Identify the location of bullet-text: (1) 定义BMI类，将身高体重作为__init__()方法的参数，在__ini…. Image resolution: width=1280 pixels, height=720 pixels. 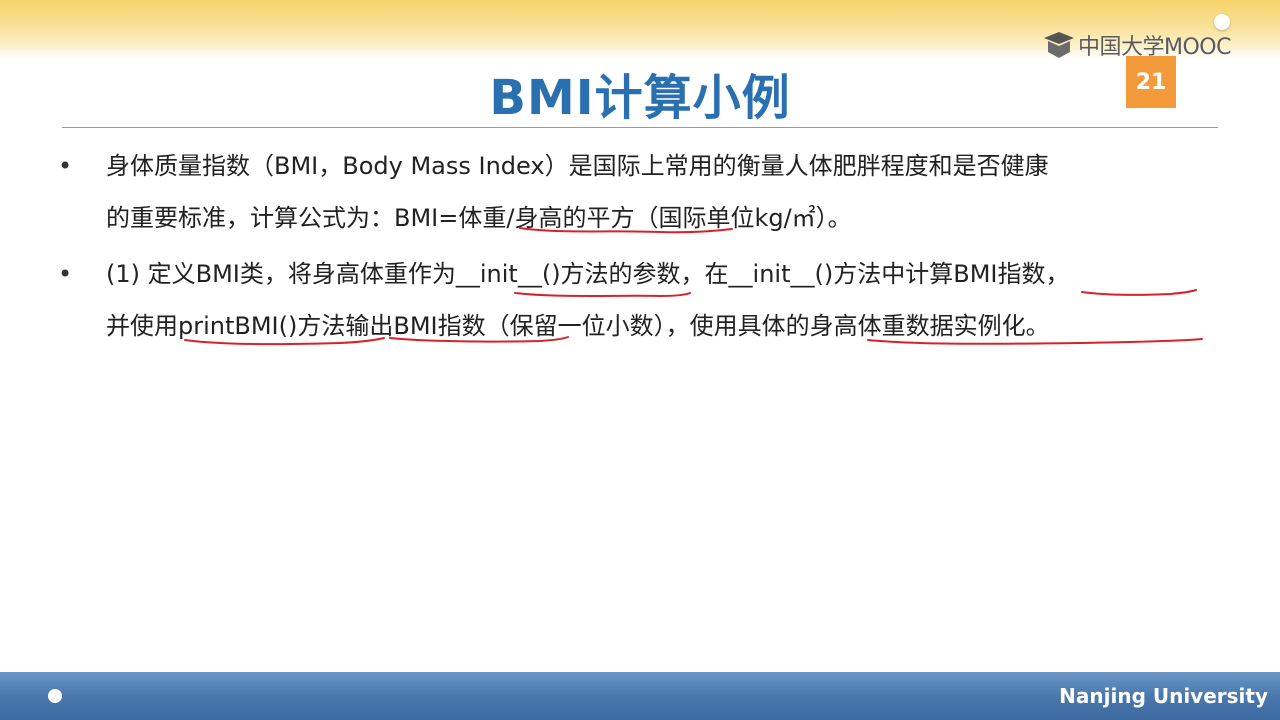
(671, 300).